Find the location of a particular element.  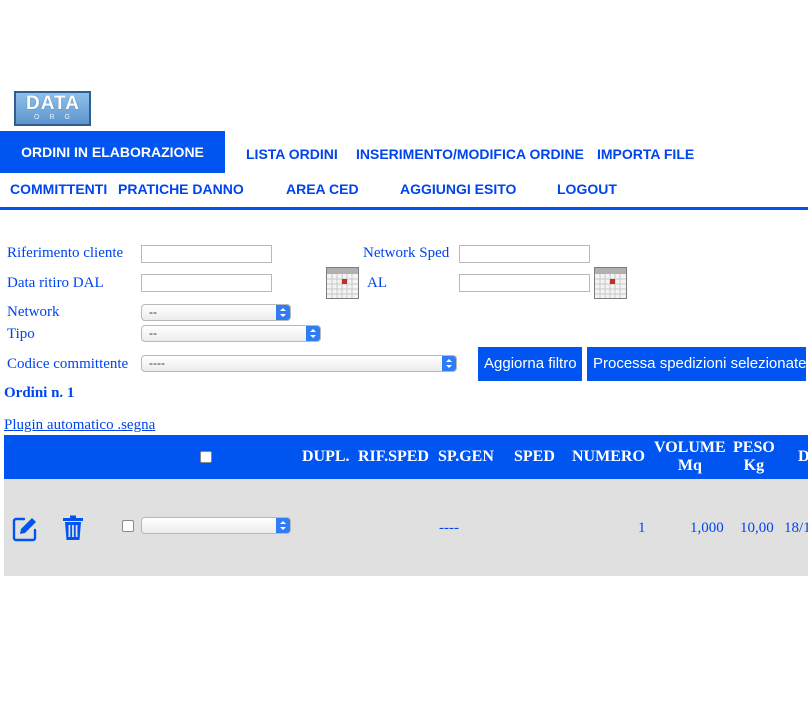

tipo-label: Tipo is located at coordinates (21, 334).